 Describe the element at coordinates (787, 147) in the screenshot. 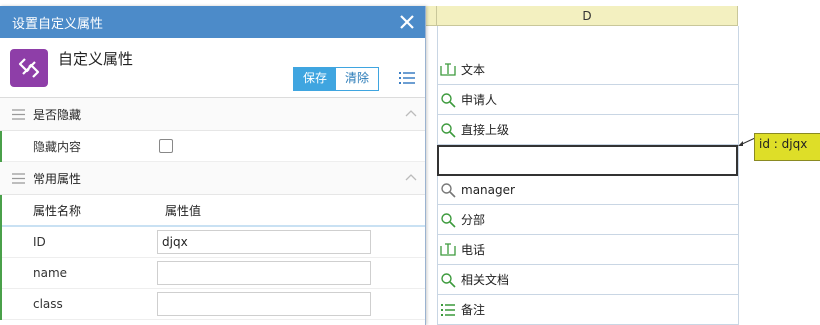

I see `cell-comment: id : djqx` at that location.